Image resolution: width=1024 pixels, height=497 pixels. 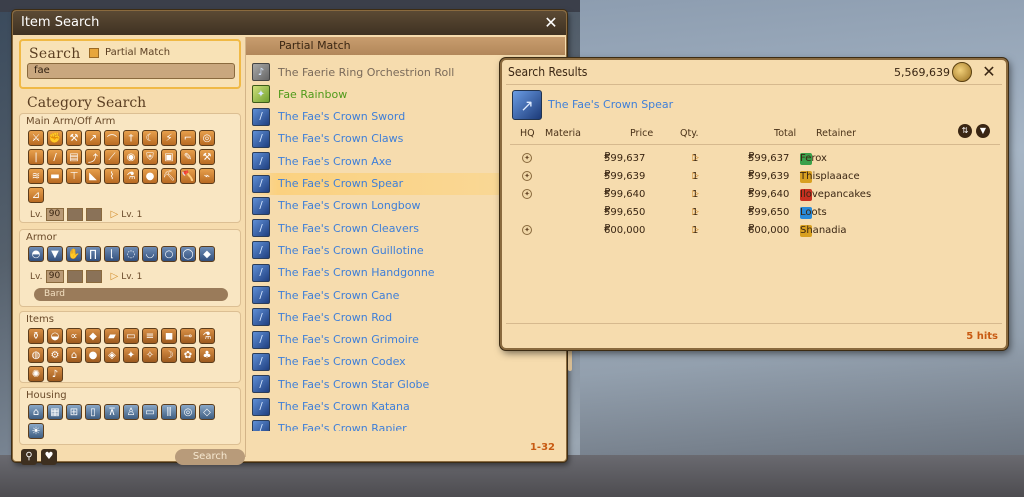 I want to click on brush-icon: ✎, so click(x=188, y=157).